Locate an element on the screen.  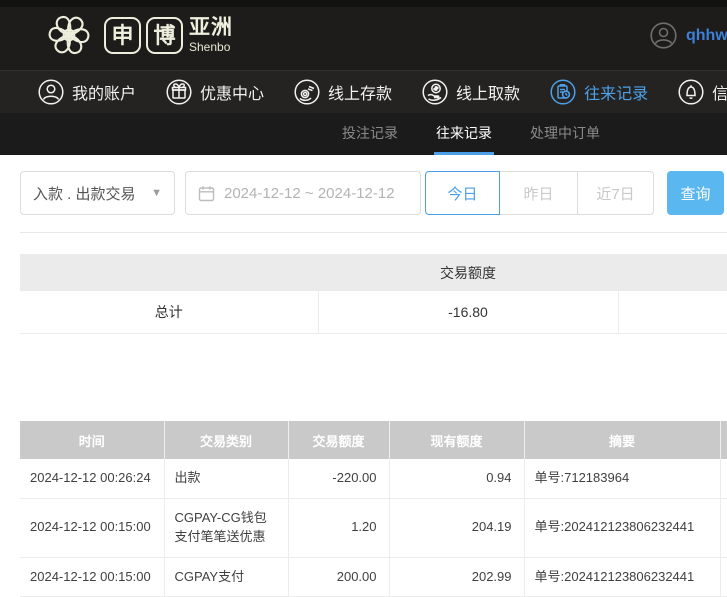
date-range-value: 2024-12-12 ~ 2024-12-12 is located at coordinates (309, 193).